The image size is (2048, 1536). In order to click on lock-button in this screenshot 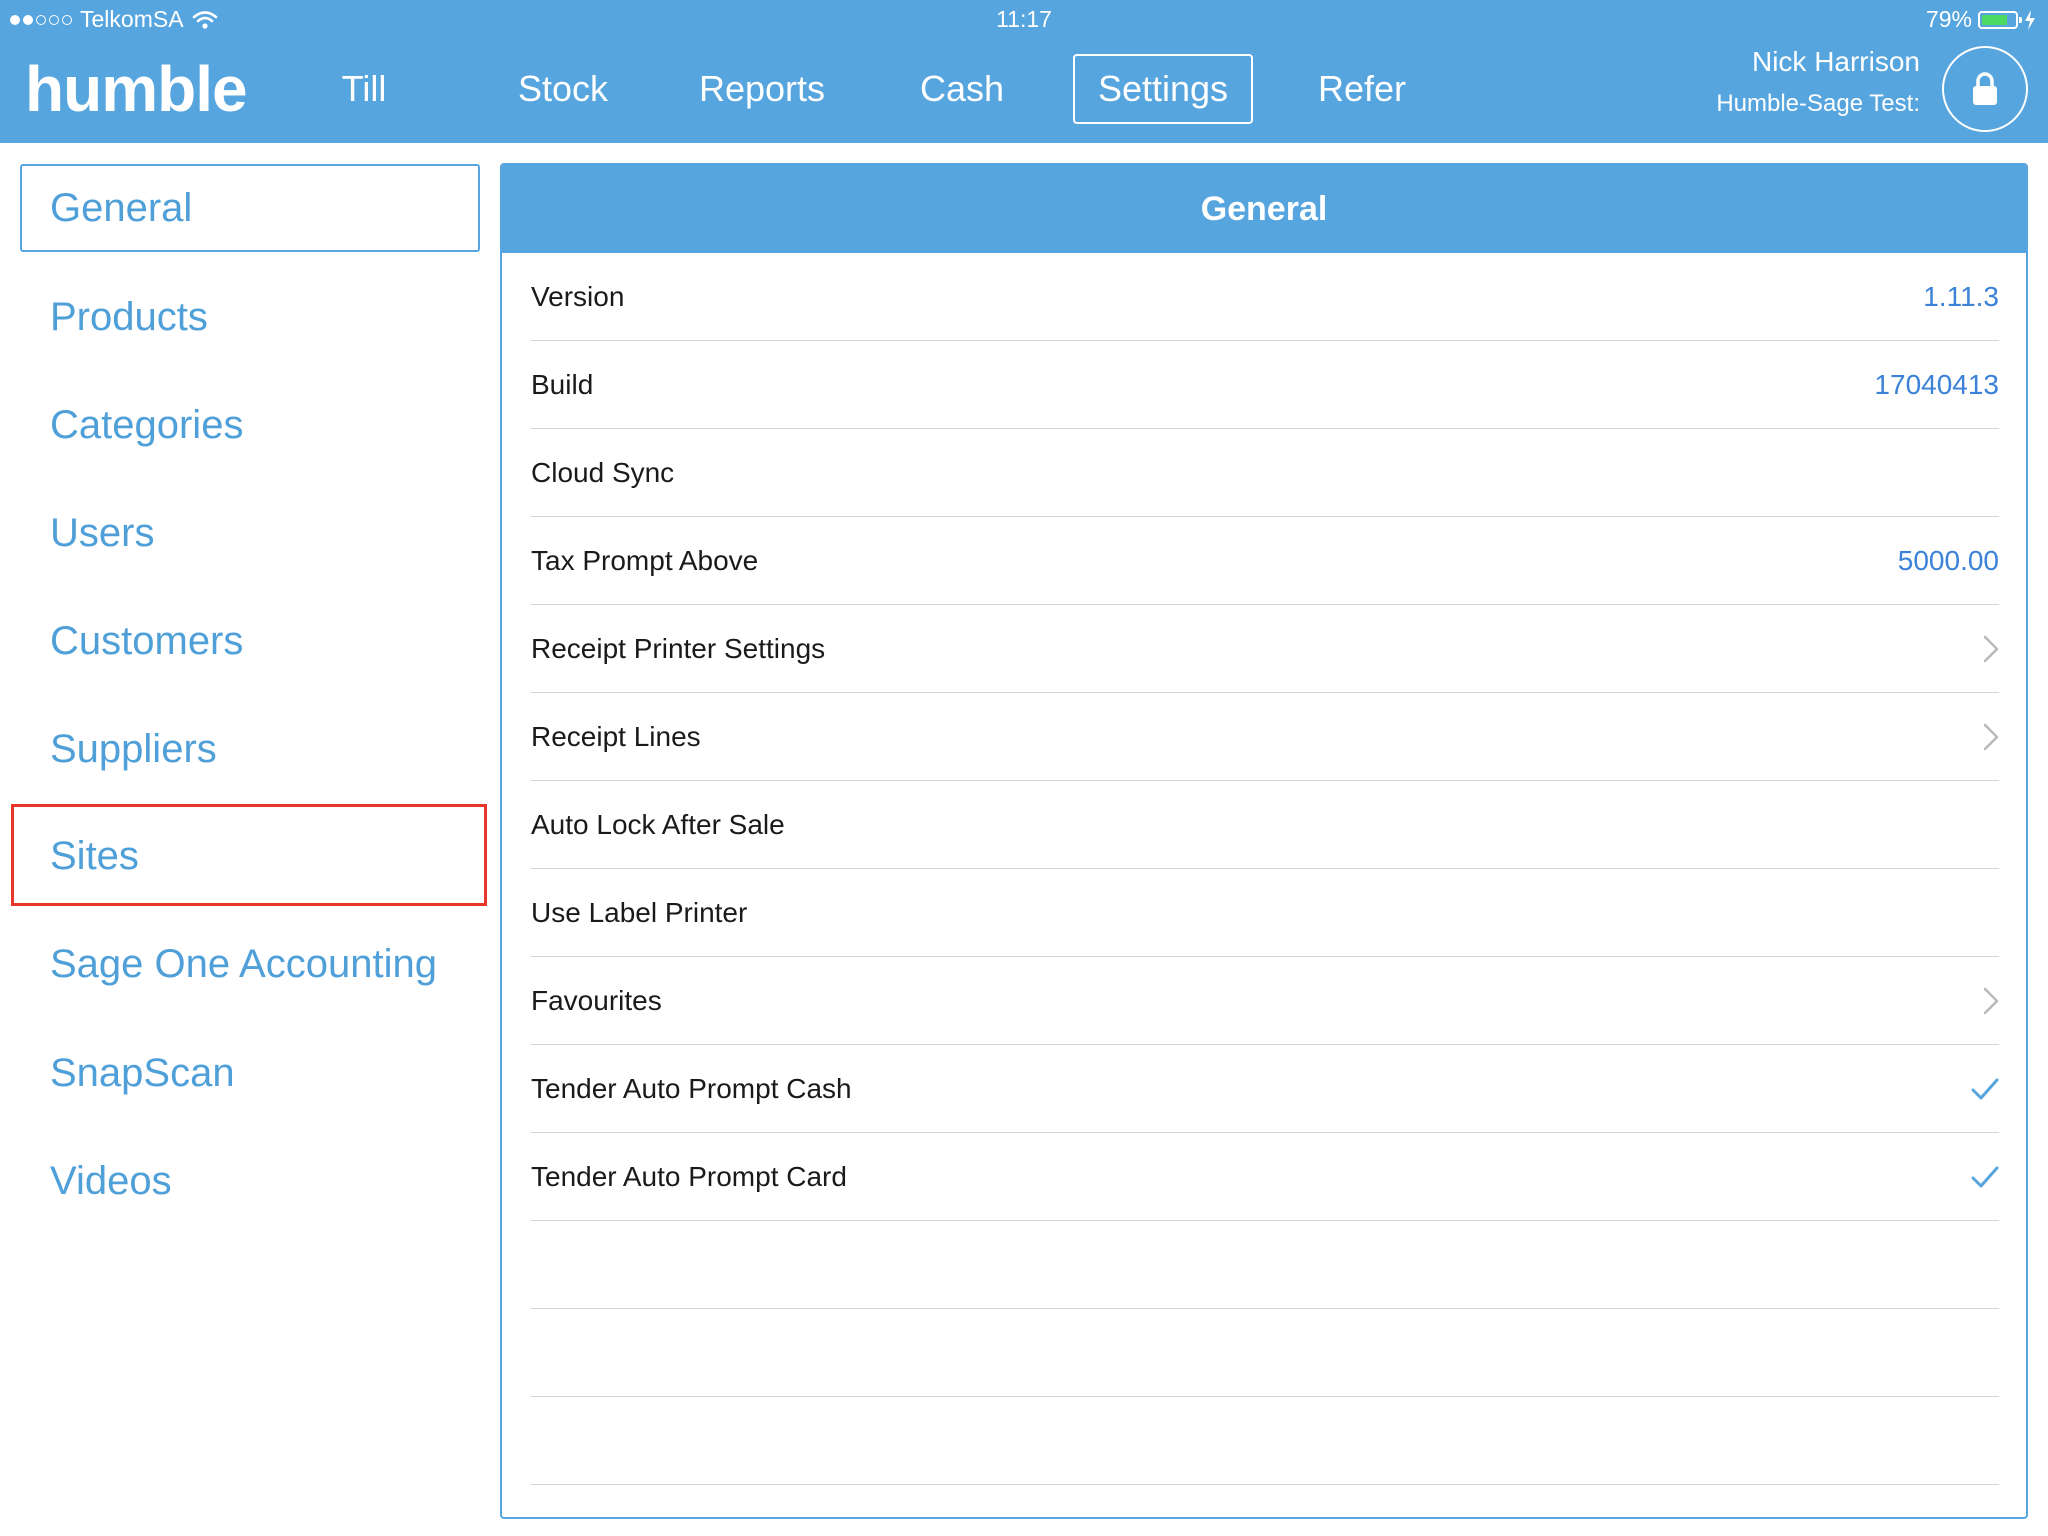, I will do `click(1985, 89)`.